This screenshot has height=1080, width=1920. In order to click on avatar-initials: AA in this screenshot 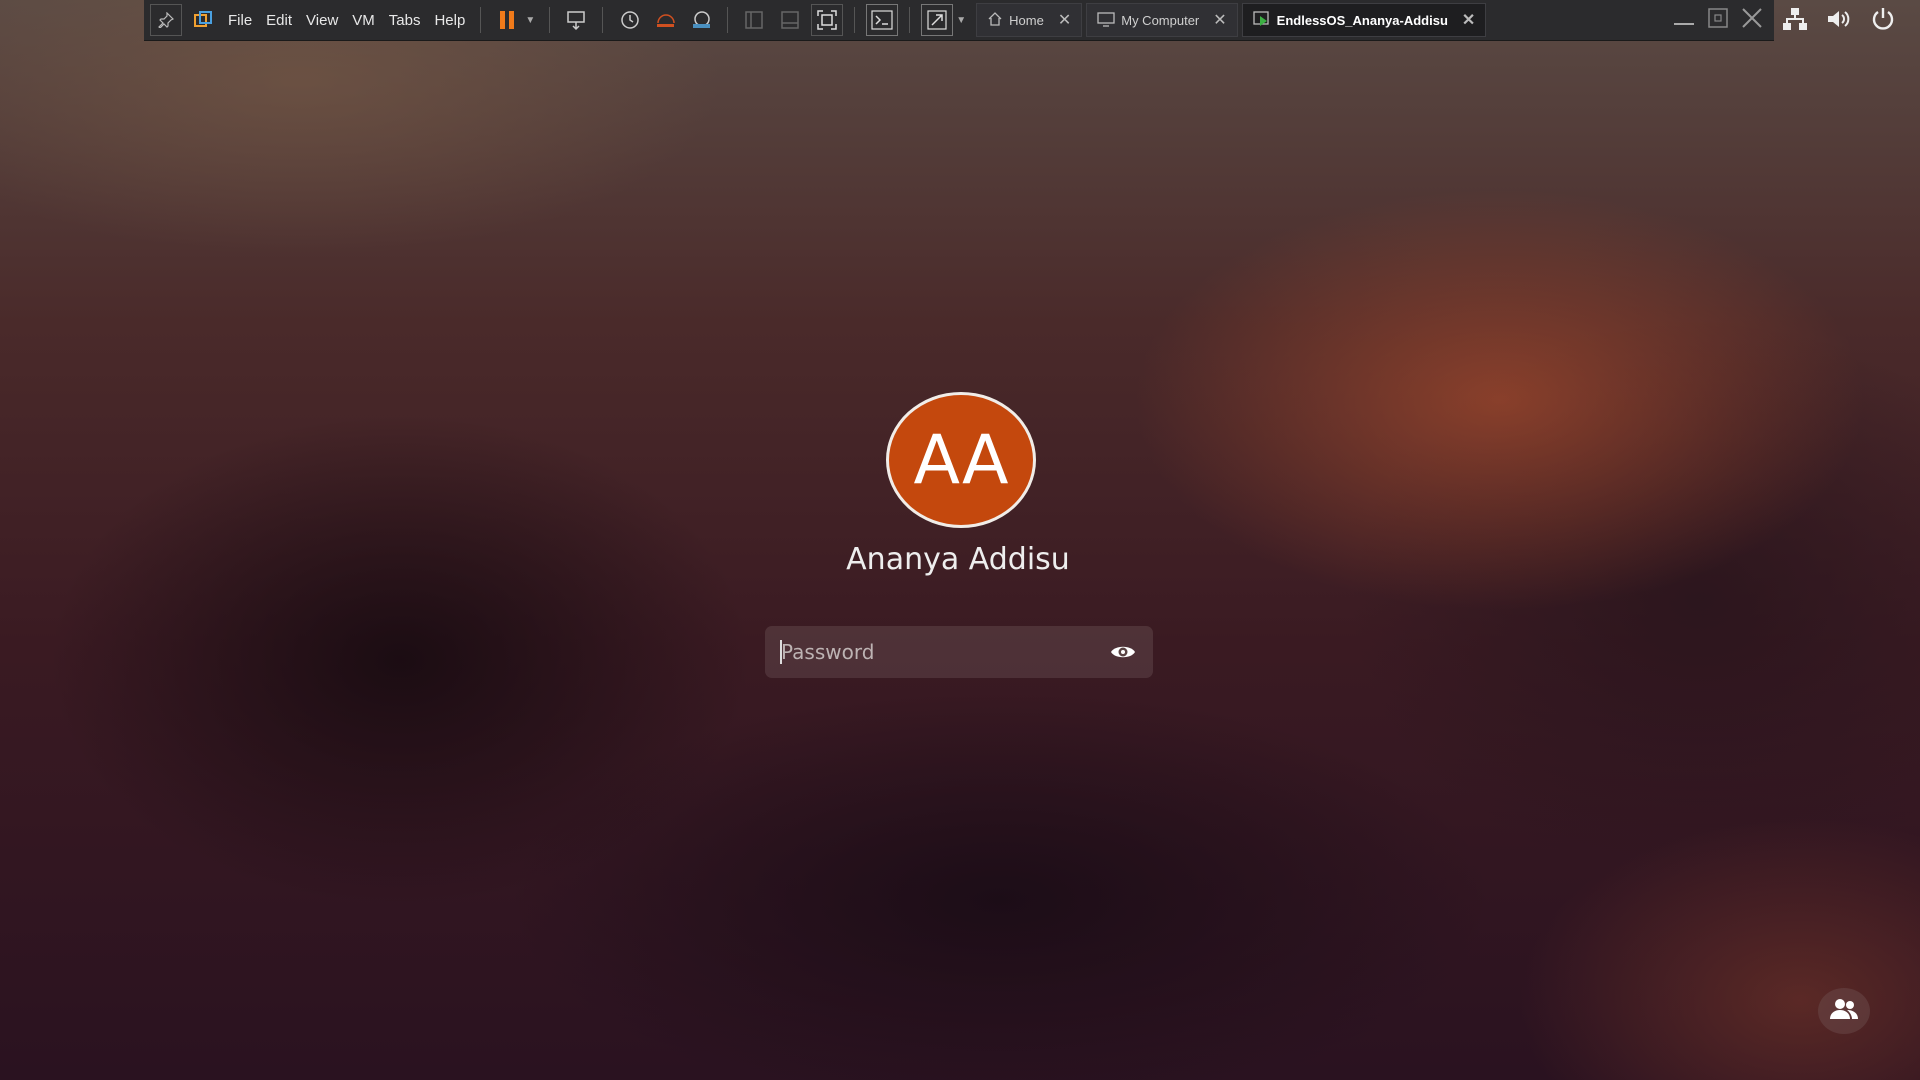, I will do `click(961, 460)`.